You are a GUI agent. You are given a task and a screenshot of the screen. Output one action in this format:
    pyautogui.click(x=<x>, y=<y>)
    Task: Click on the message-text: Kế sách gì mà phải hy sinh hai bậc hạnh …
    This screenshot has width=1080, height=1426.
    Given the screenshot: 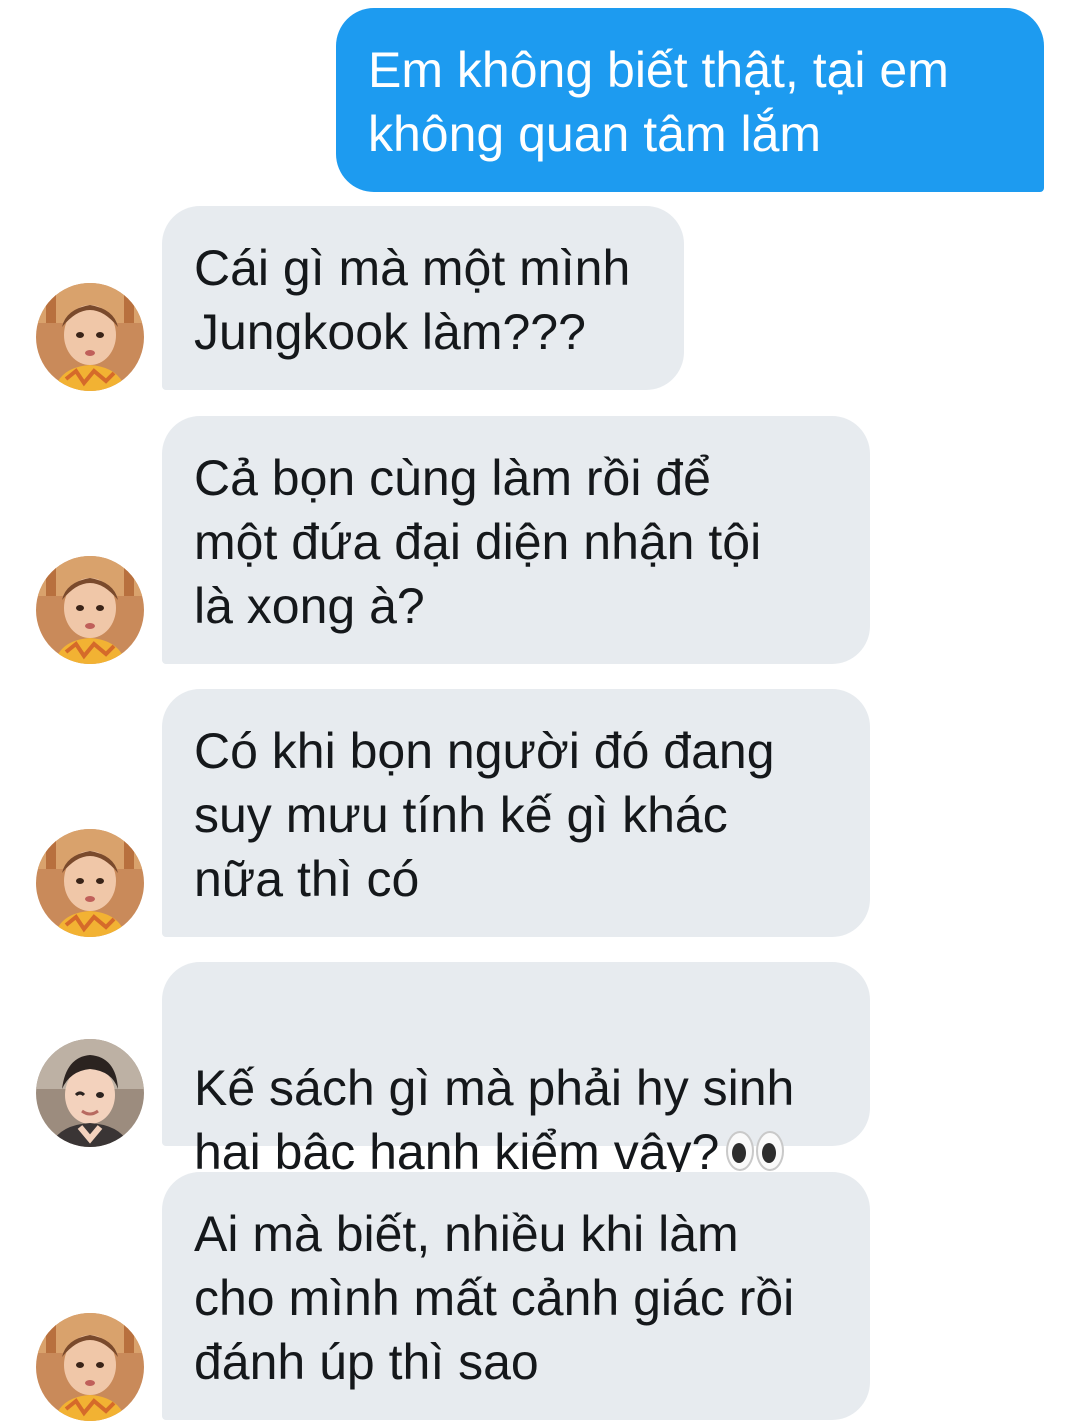 What is the action you would take?
    pyautogui.click(x=494, y=1120)
    